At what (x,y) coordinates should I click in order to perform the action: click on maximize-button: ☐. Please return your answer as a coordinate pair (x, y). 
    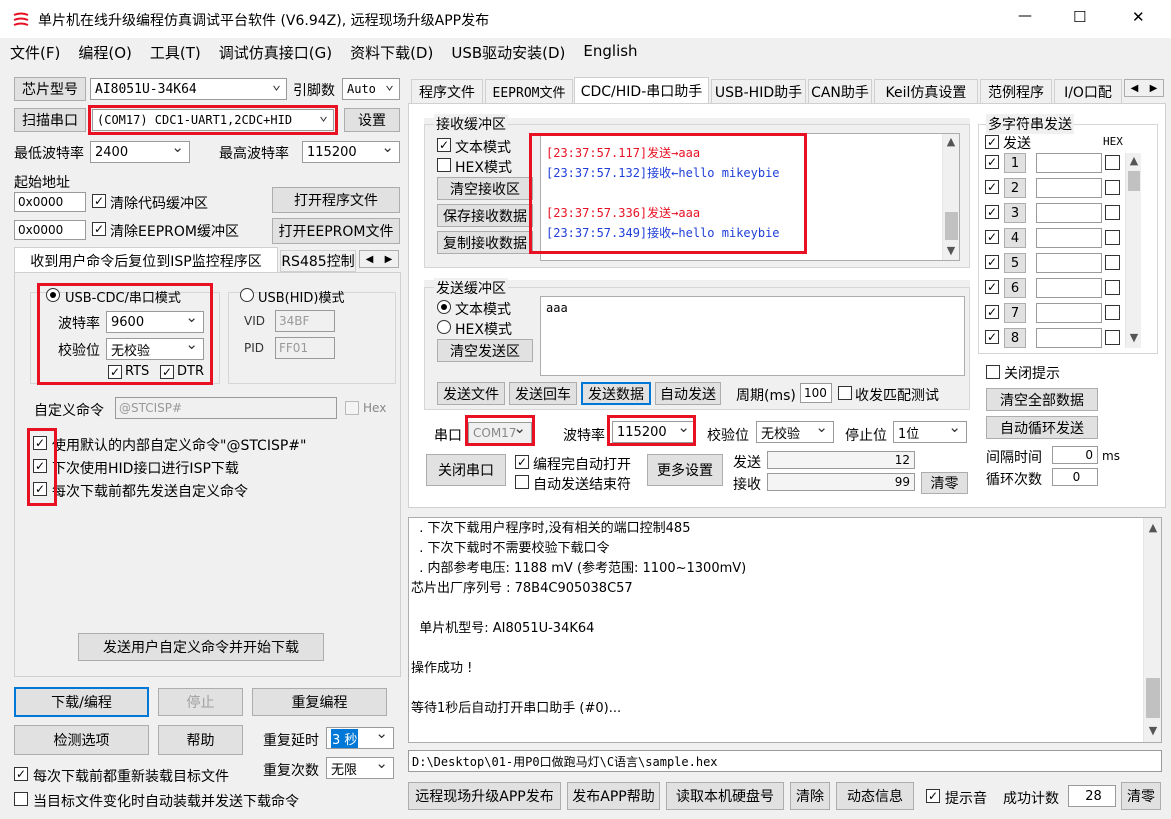
    Looking at the image, I should click on (1079, 17).